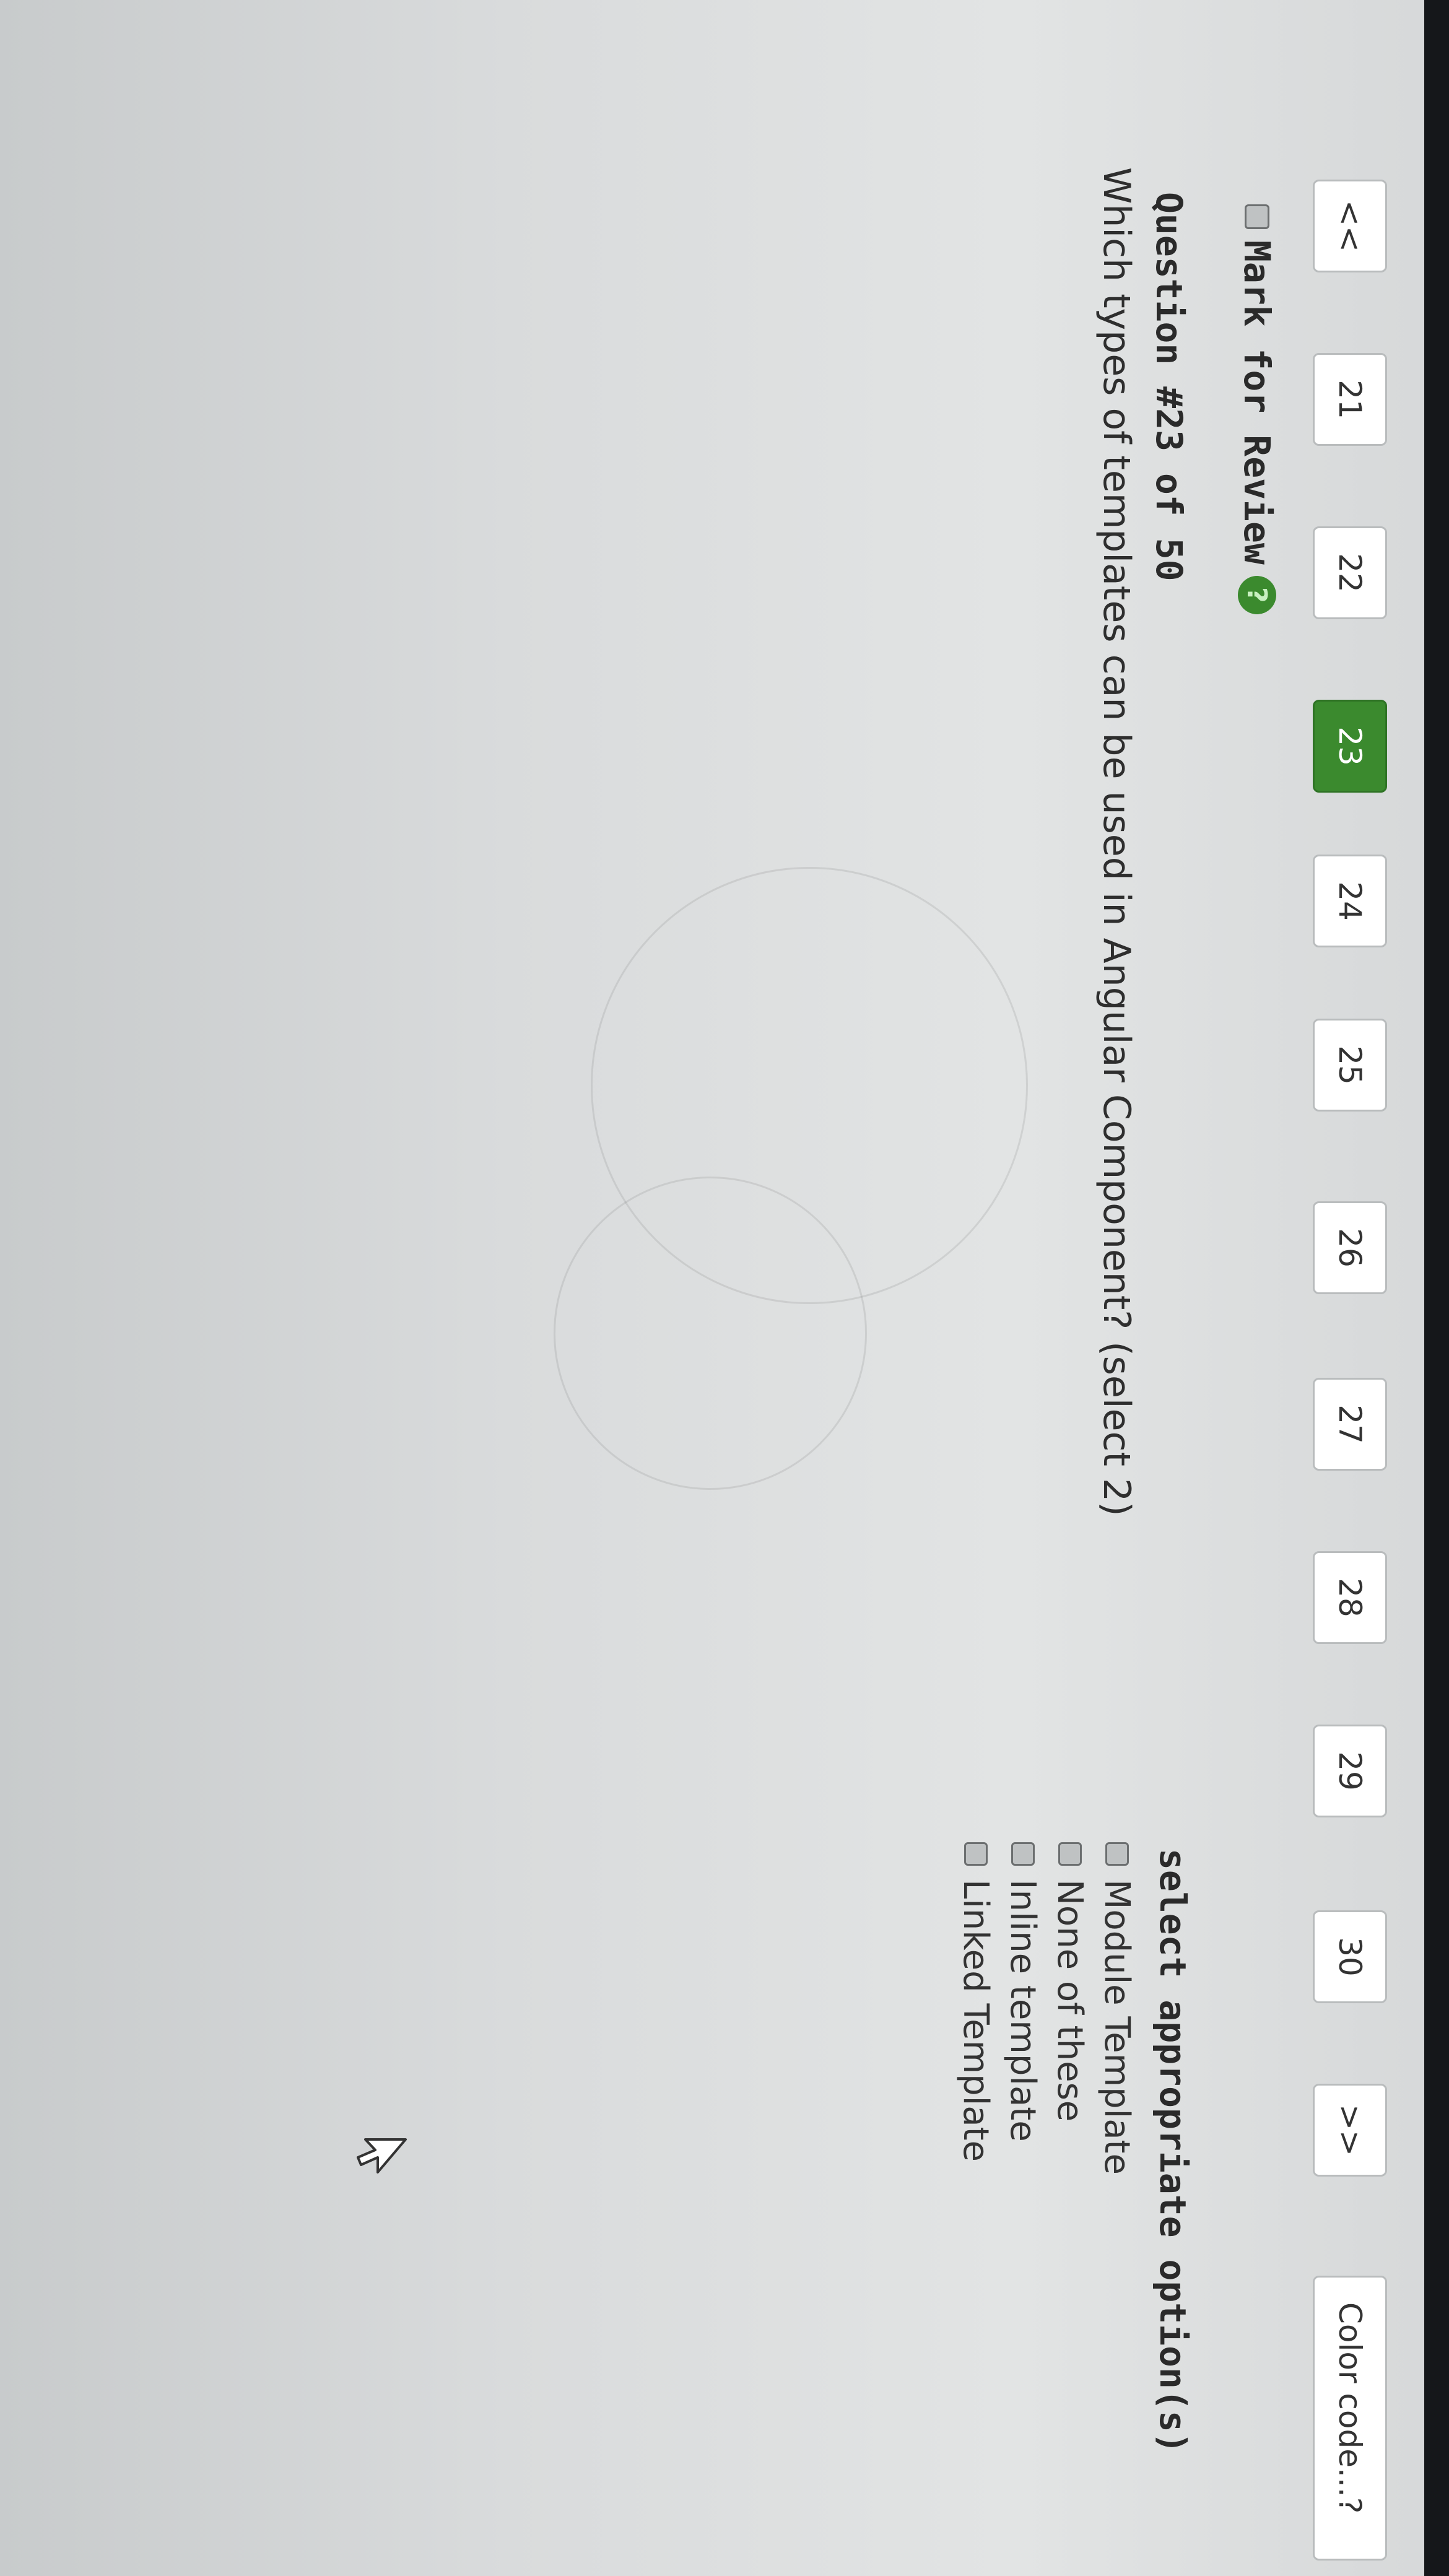 The image size is (1449, 2576). What do you see at coordinates (1350, 399) in the screenshot?
I see `page-button-21: 21` at bounding box center [1350, 399].